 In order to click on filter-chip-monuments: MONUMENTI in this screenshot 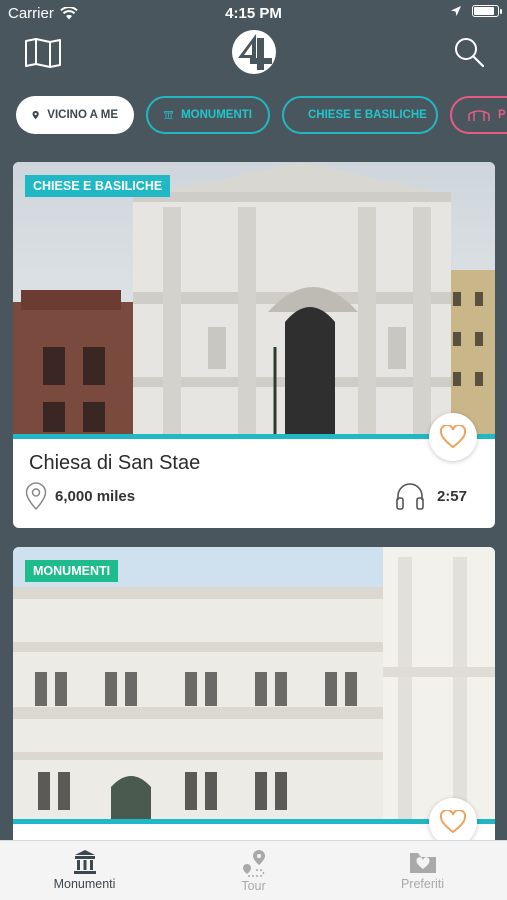, I will do `click(208, 115)`.